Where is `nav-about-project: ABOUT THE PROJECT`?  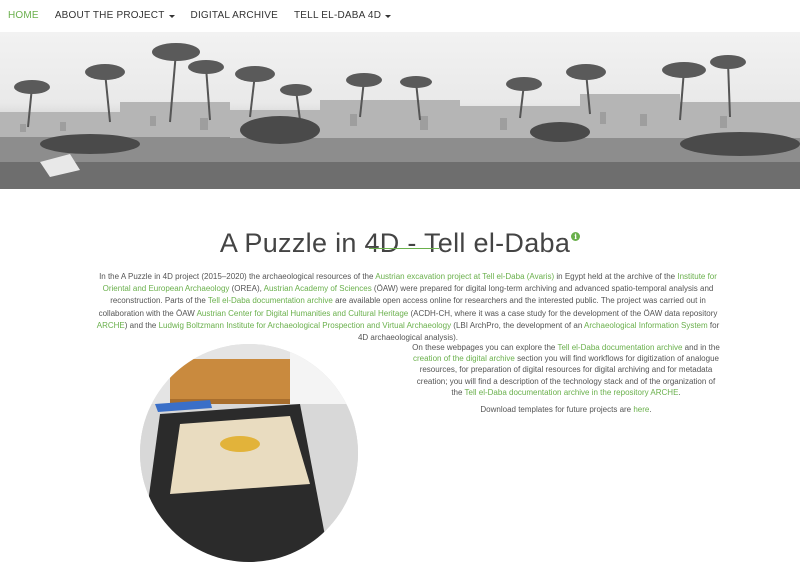 nav-about-project: ABOUT THE PROJECT is located at coordinates (115, 16).